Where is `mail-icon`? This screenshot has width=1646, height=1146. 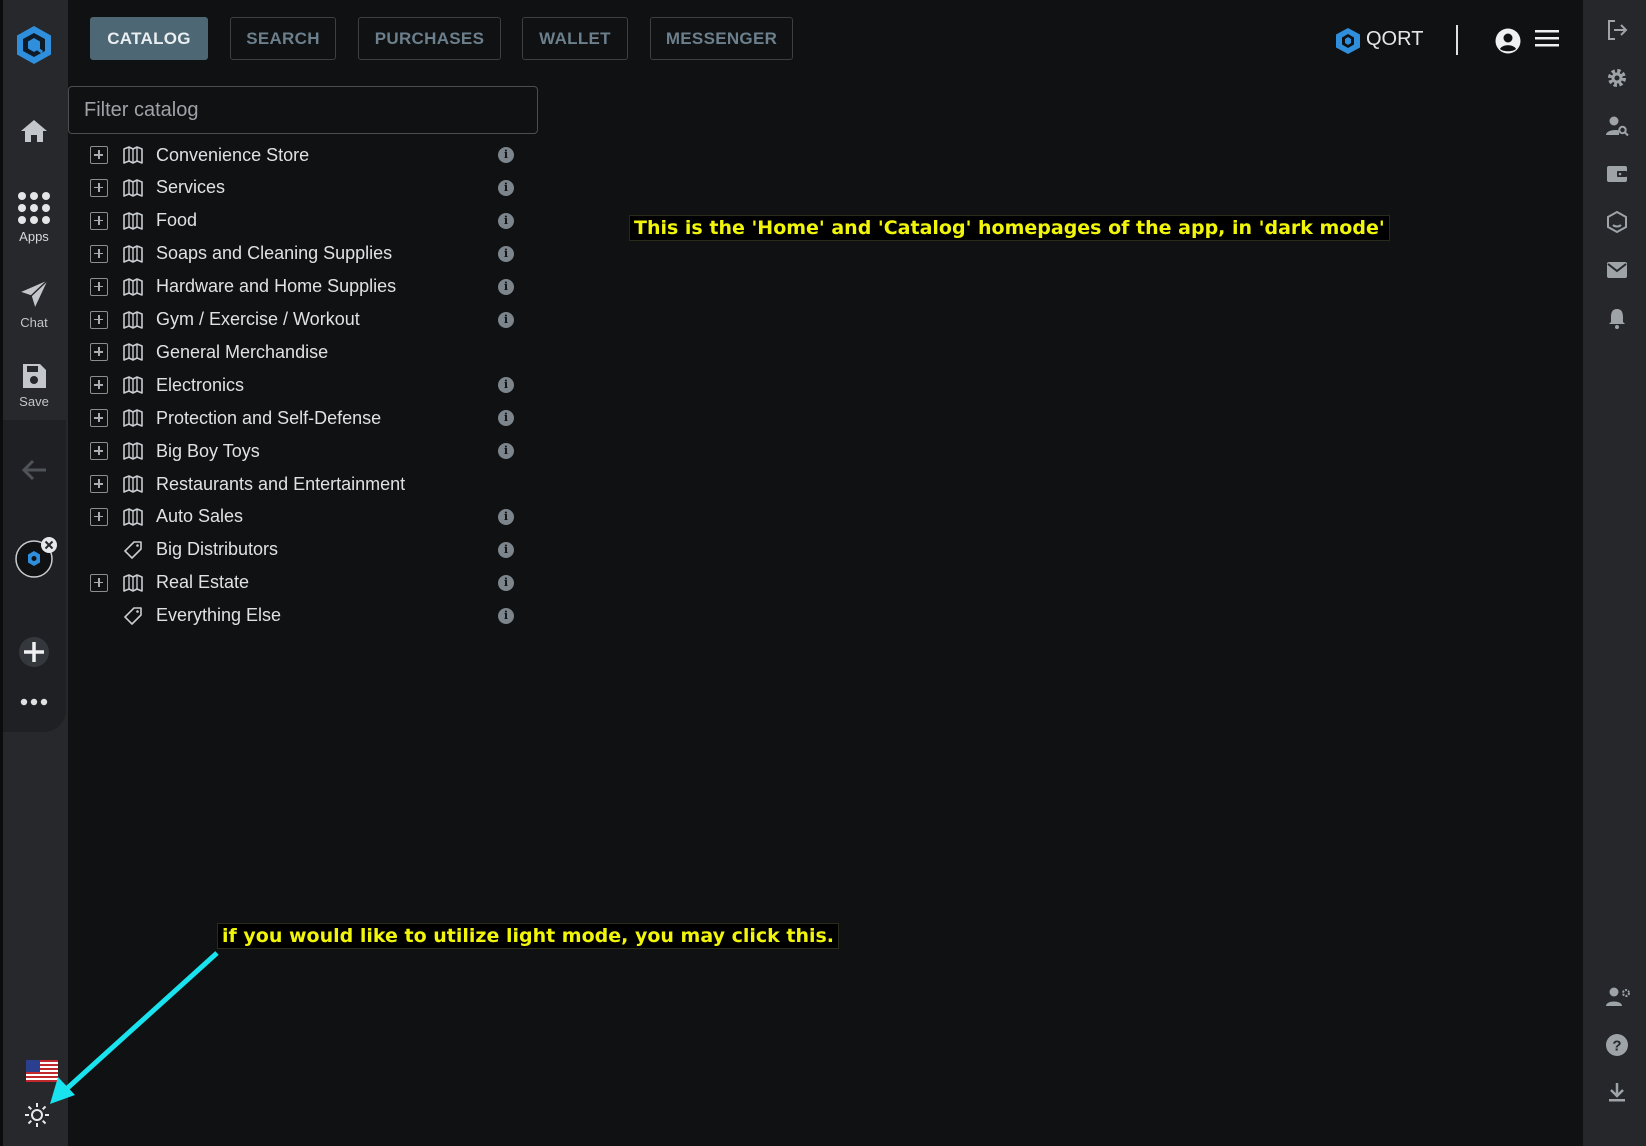 mail-icon is located at coordinates (1617, 270).